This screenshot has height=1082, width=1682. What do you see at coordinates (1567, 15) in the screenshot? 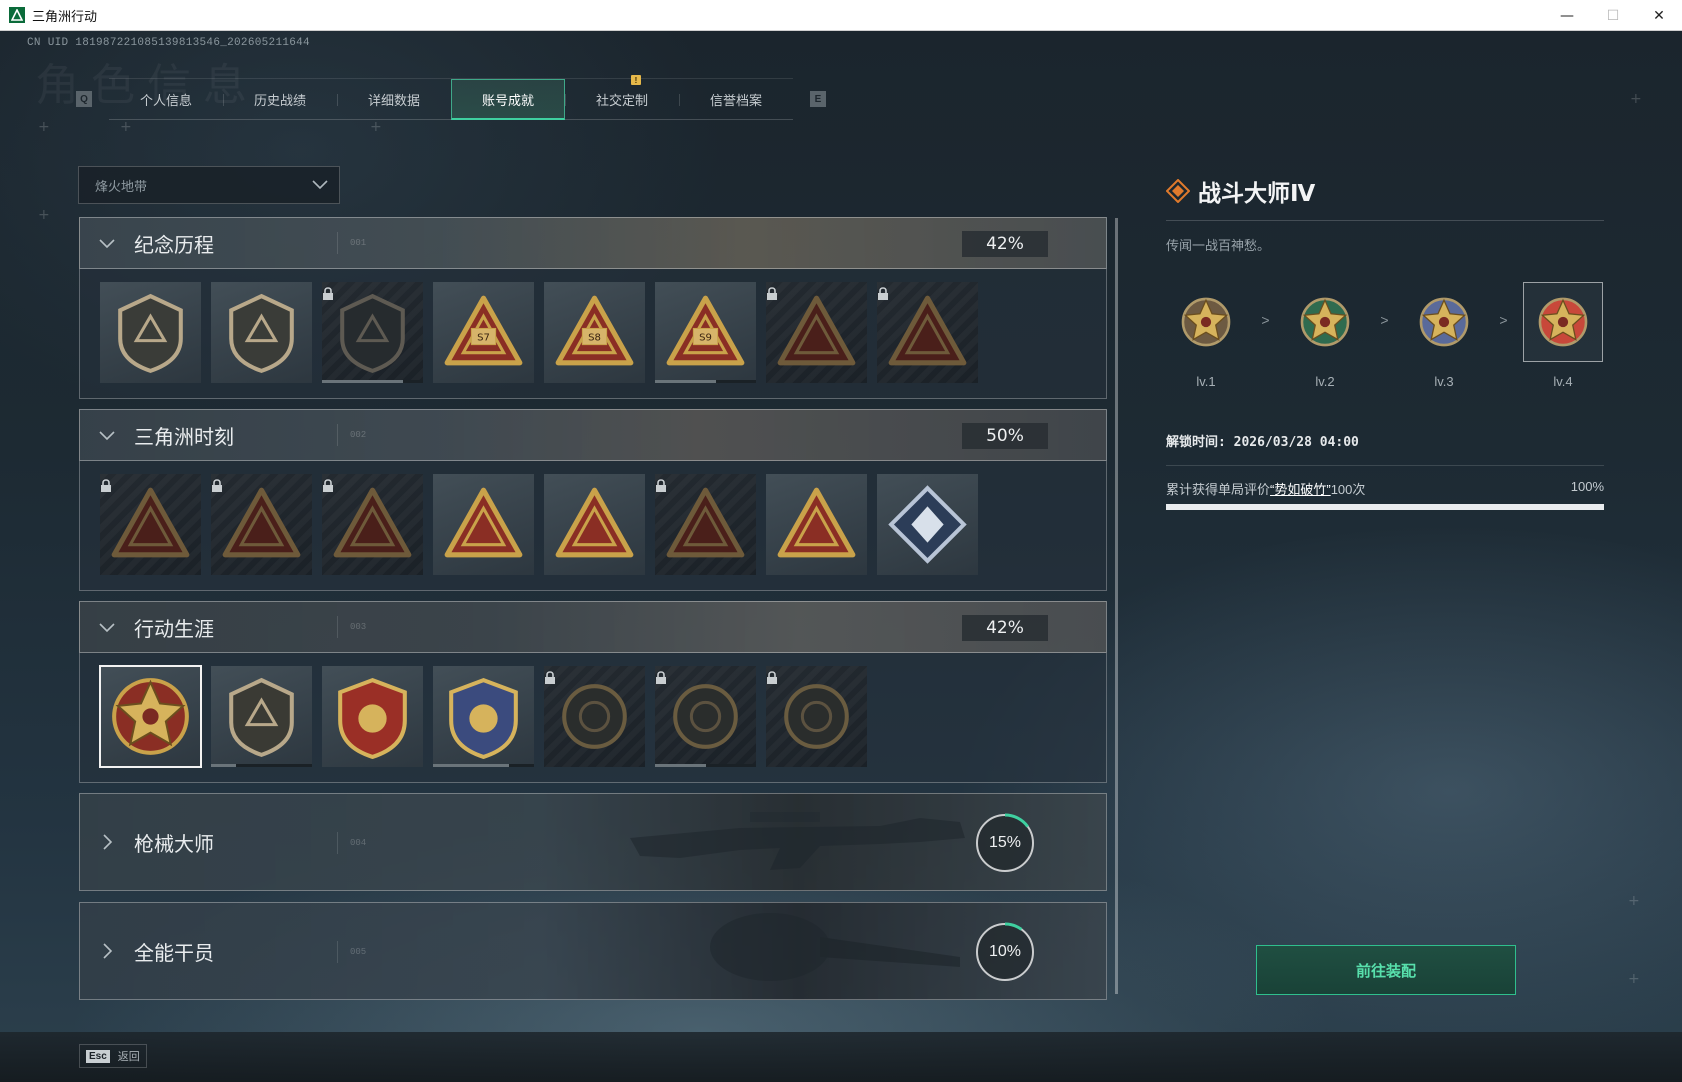
I see `minimize-button: —` at bounding box center [1567, 15].